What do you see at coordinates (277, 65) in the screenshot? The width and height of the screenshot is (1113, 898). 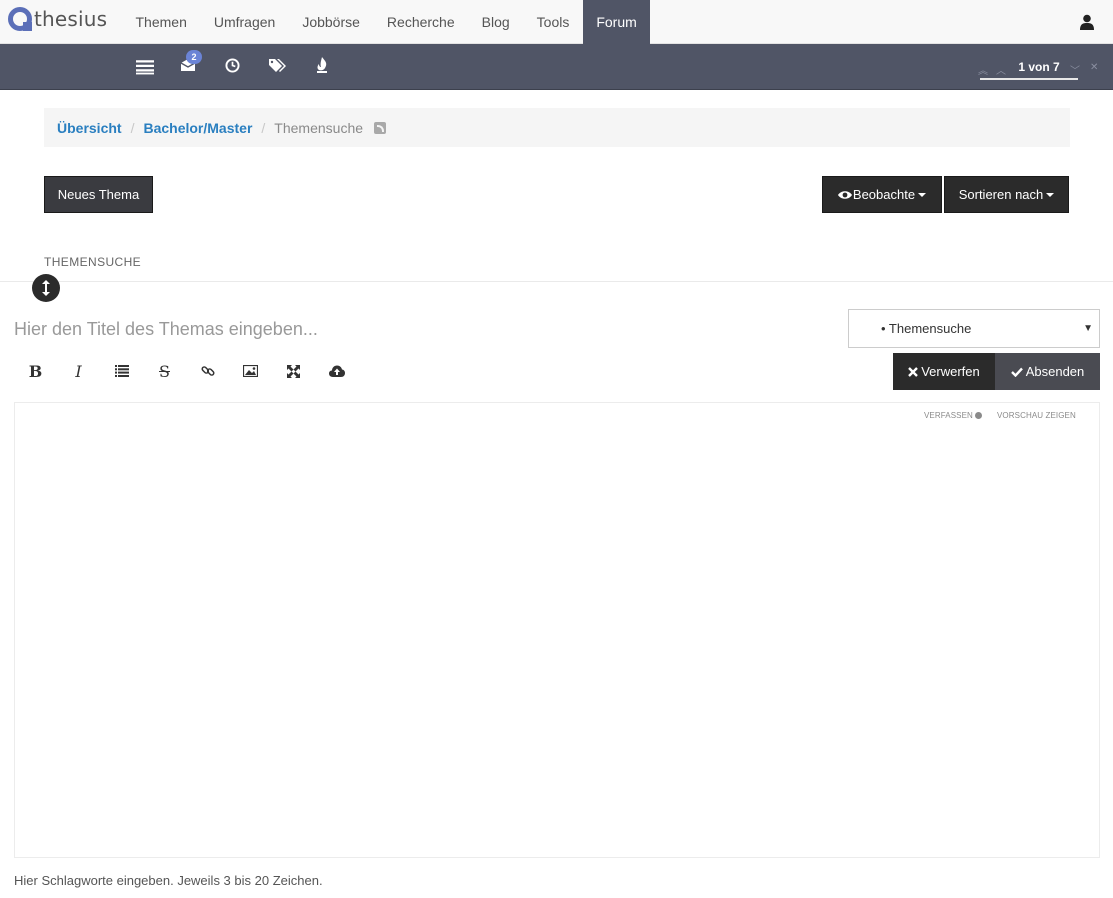 I see `tags-icon` at bounding box center [277, 65].